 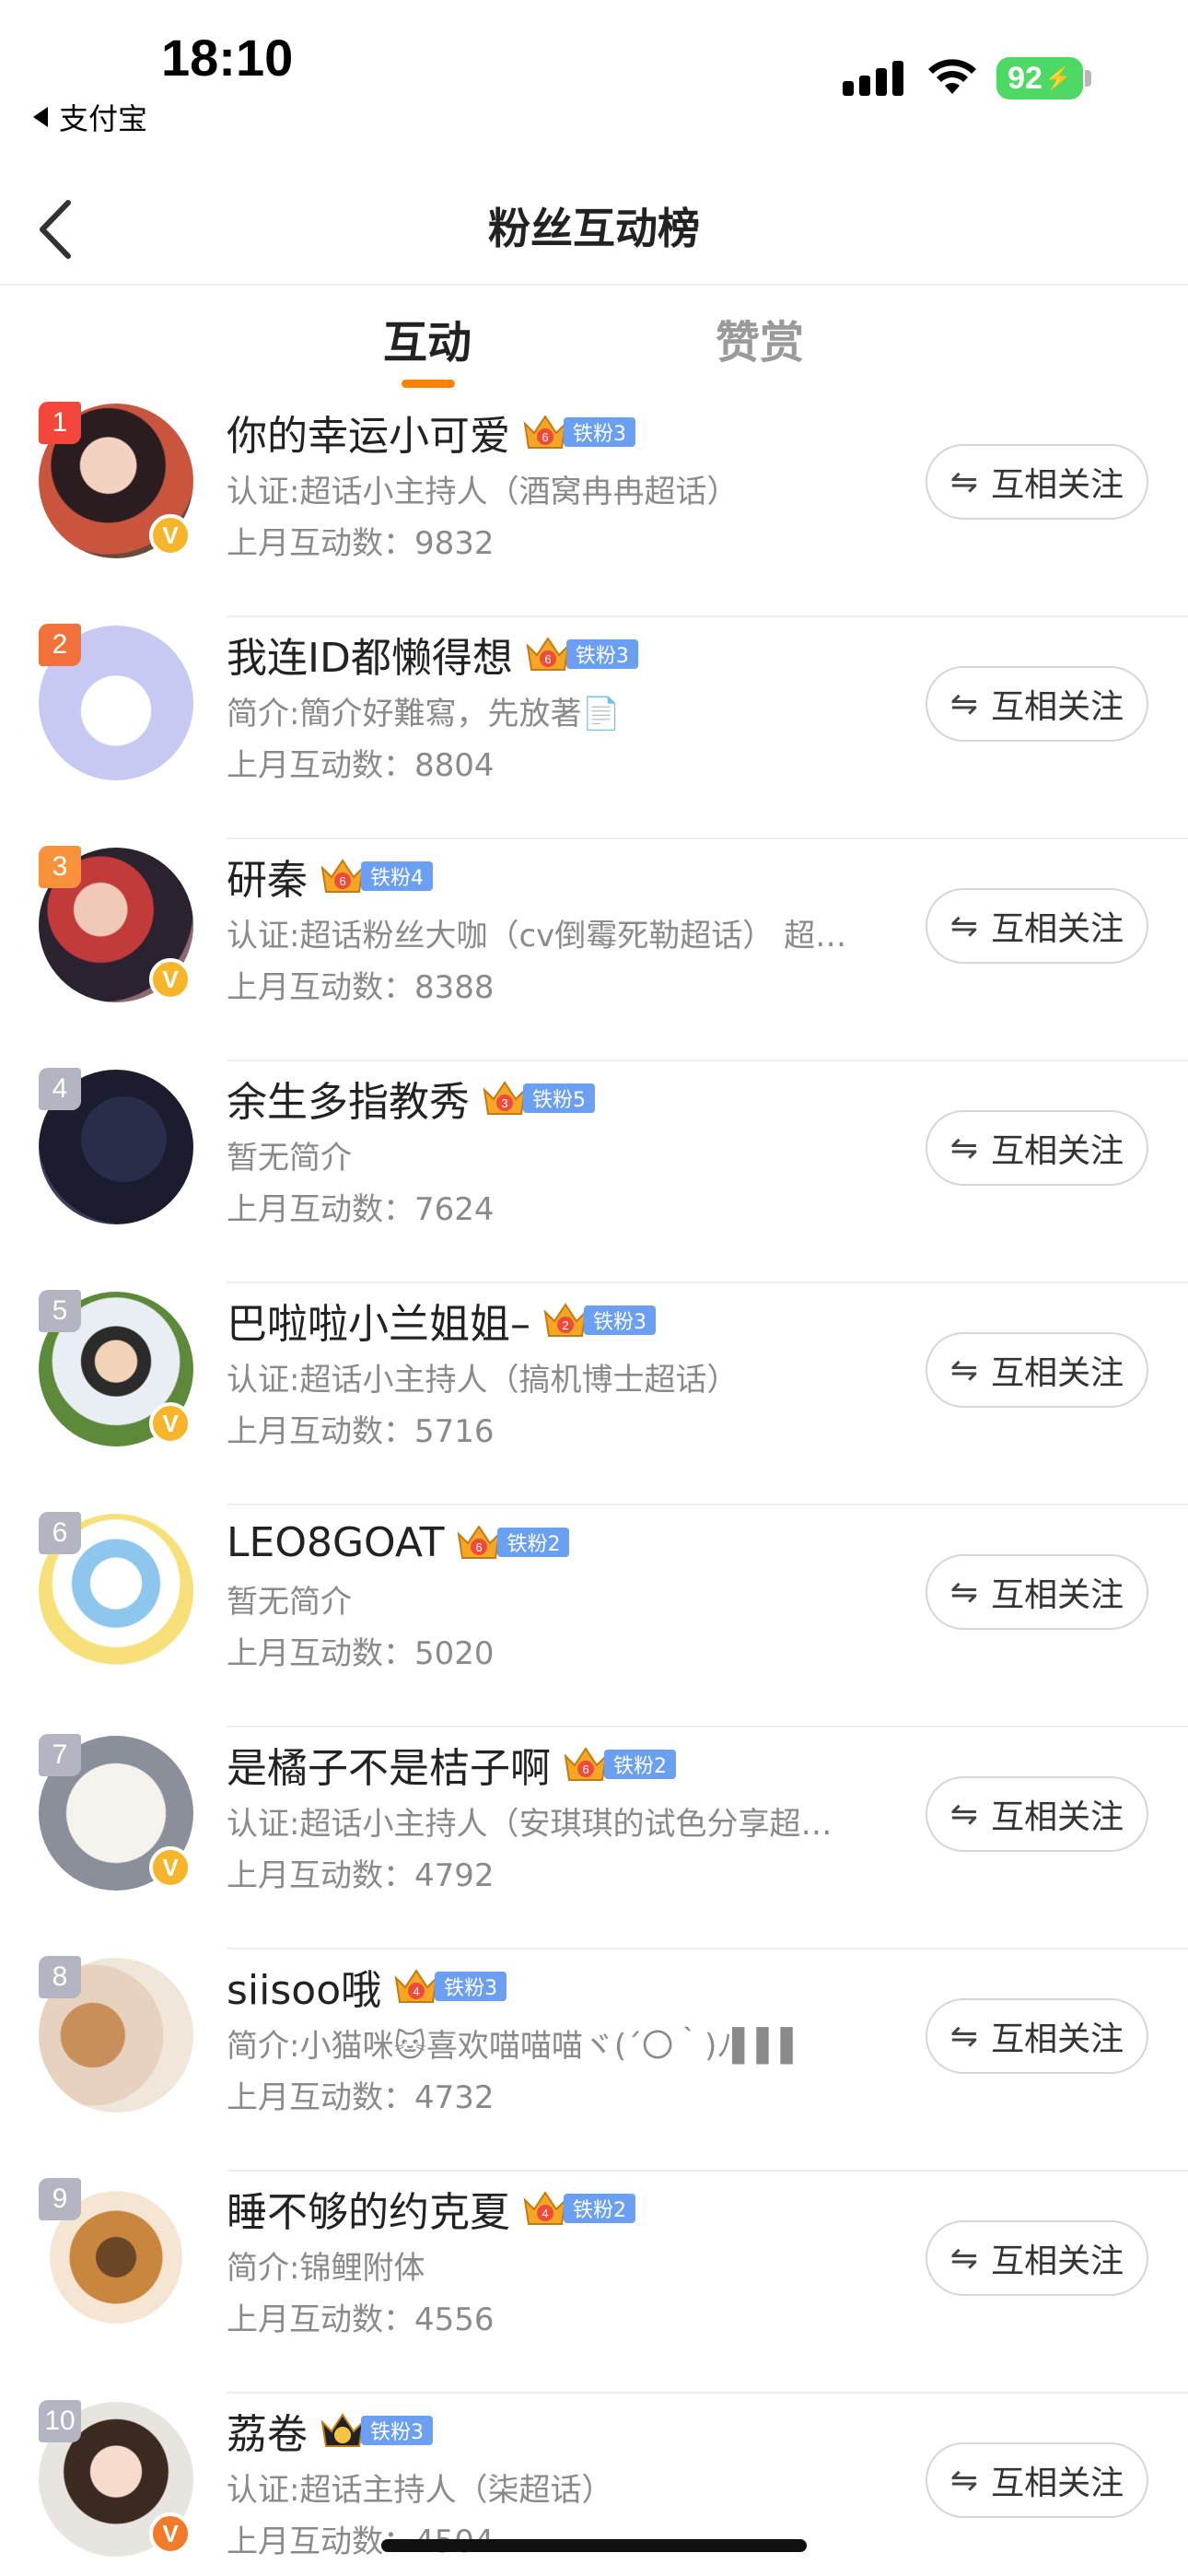 I want to click on fan-badge: 2 铁粉3, so click(x=599, y=1320).